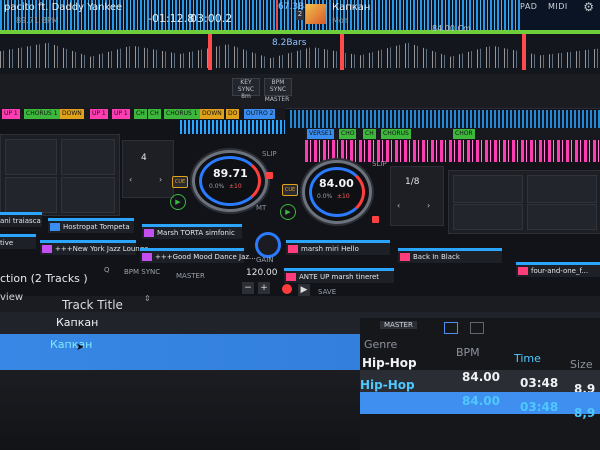 The width and height of the screenshot is (600, 450). What do you see at coordinates (246, 89) in the screenshot?
I see `key-sync-button: KEY SYNC 8m` at bounding box center [246, 89].